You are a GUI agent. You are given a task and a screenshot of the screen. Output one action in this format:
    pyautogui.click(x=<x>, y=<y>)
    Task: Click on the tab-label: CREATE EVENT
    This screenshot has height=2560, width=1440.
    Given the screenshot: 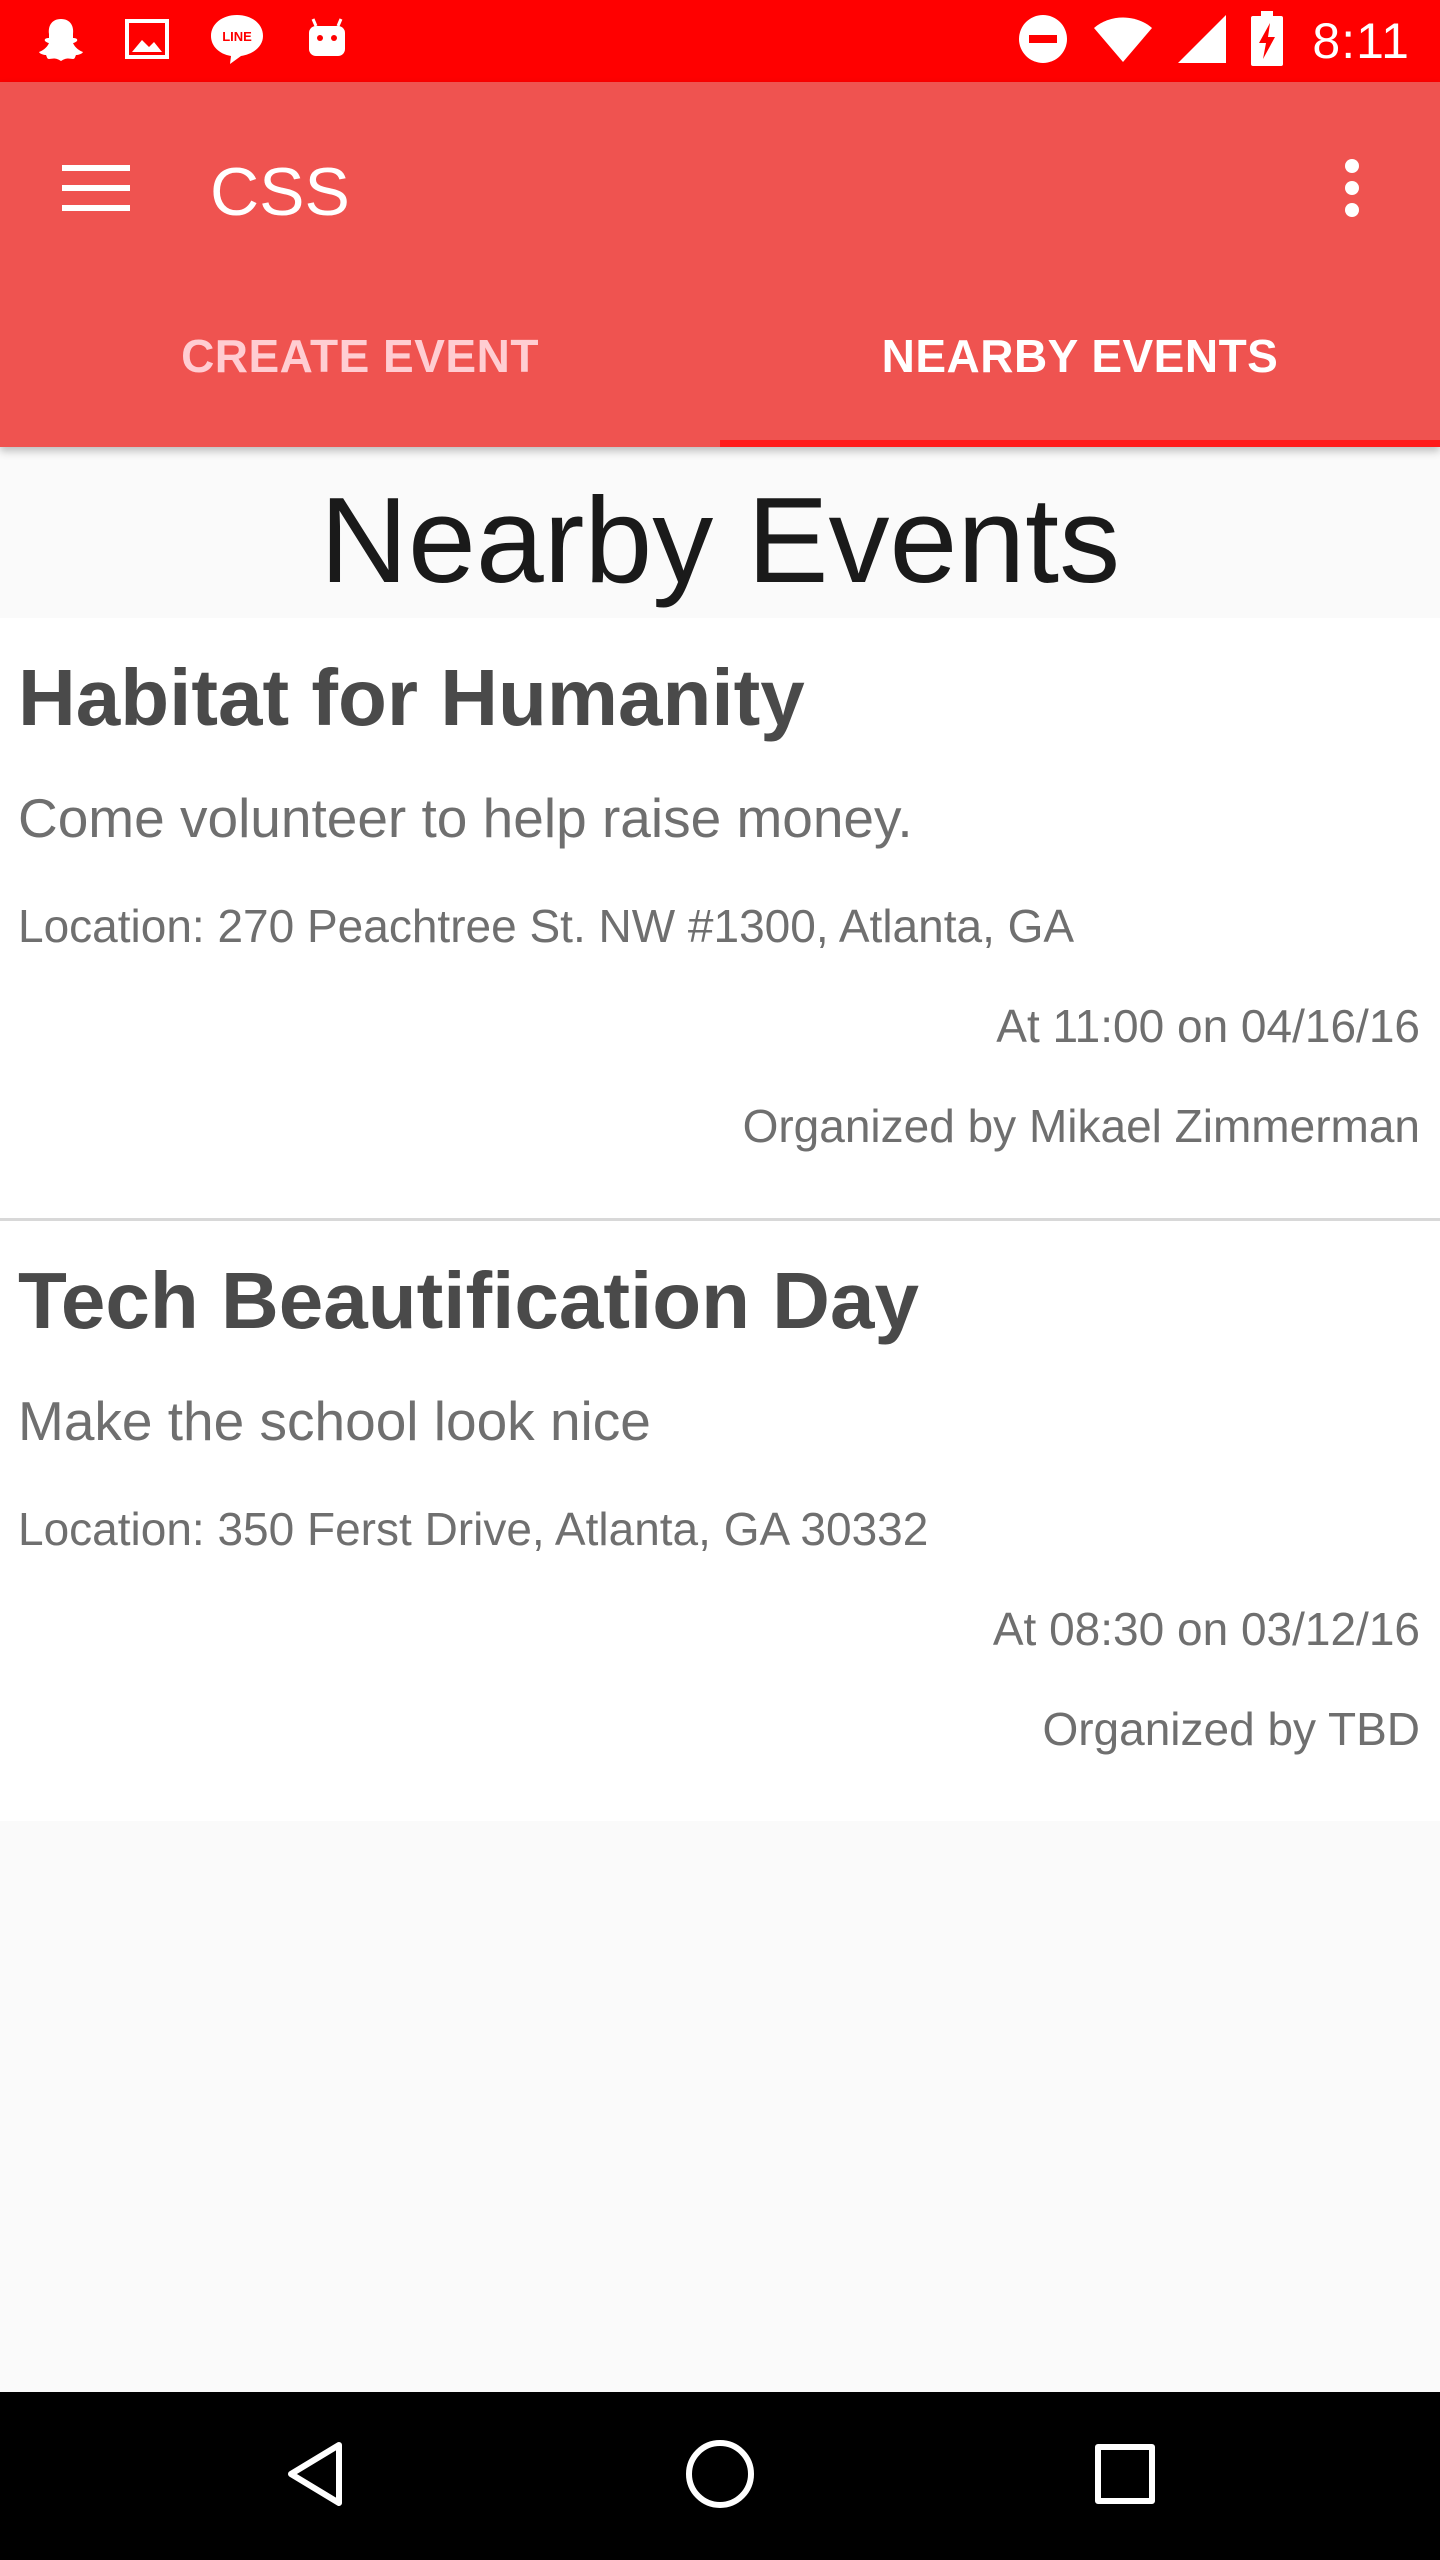 What is the action you would take?
    pyautogui.click(x=360, y=355)
    